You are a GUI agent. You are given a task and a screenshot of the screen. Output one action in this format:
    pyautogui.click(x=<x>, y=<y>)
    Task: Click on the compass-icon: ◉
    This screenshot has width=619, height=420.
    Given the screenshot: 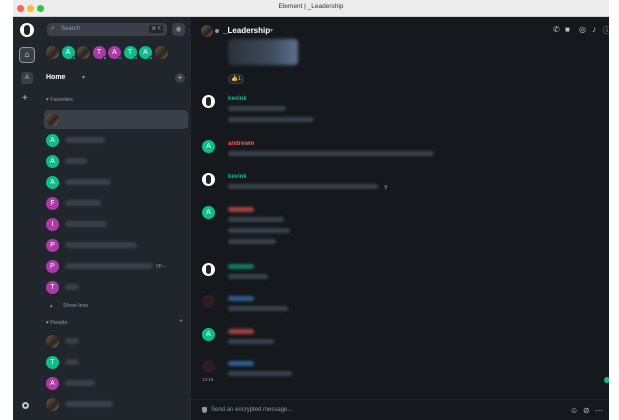 What is the action you would take?
    pyautogui.click(x=178, y=29)
    